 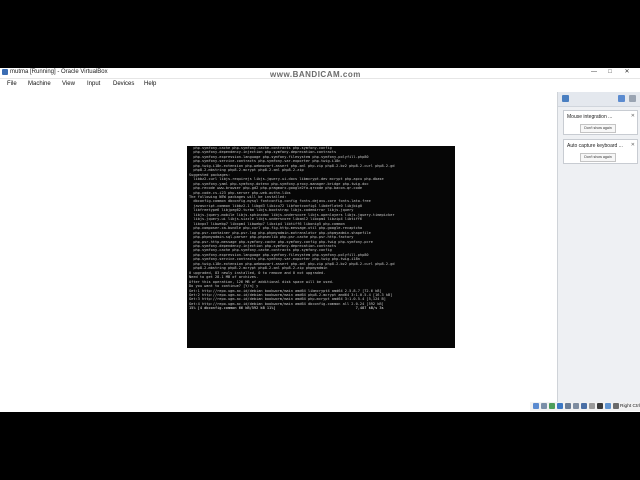 What do you see at coordinates (552, 406) in the screenshot?
I see `audio-icon` at bounding box center [552, 406].